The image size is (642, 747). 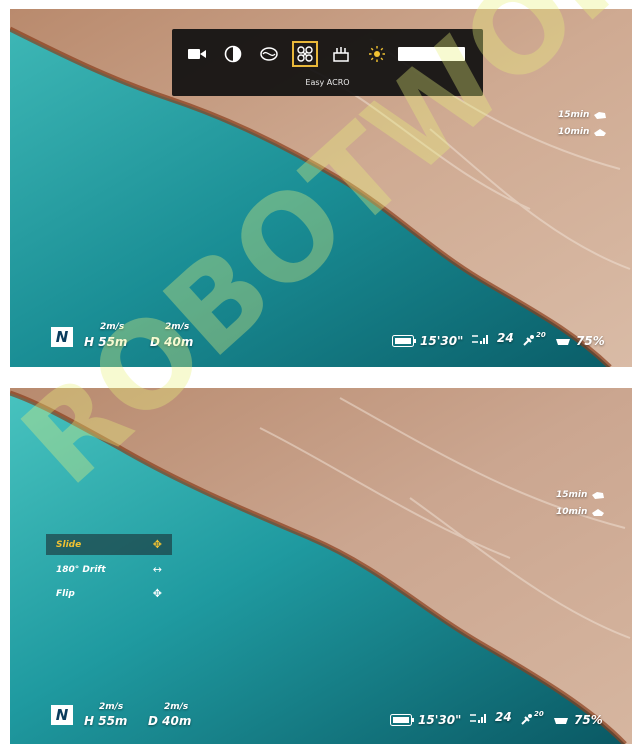 What do you see at coordinates (327, 82) in the screenshot?
I see `mode-caption: Easy ACRO` at bounding box center [327, 82].